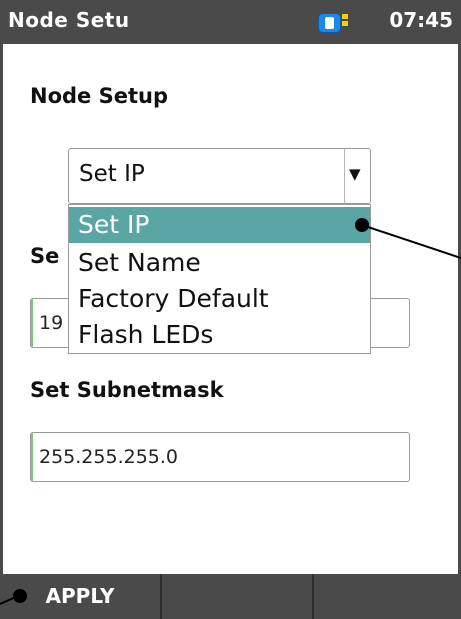 The image size is (461, 619). I want to click on subnet-mask-field: 255.255.255.0, so click(220, 457).